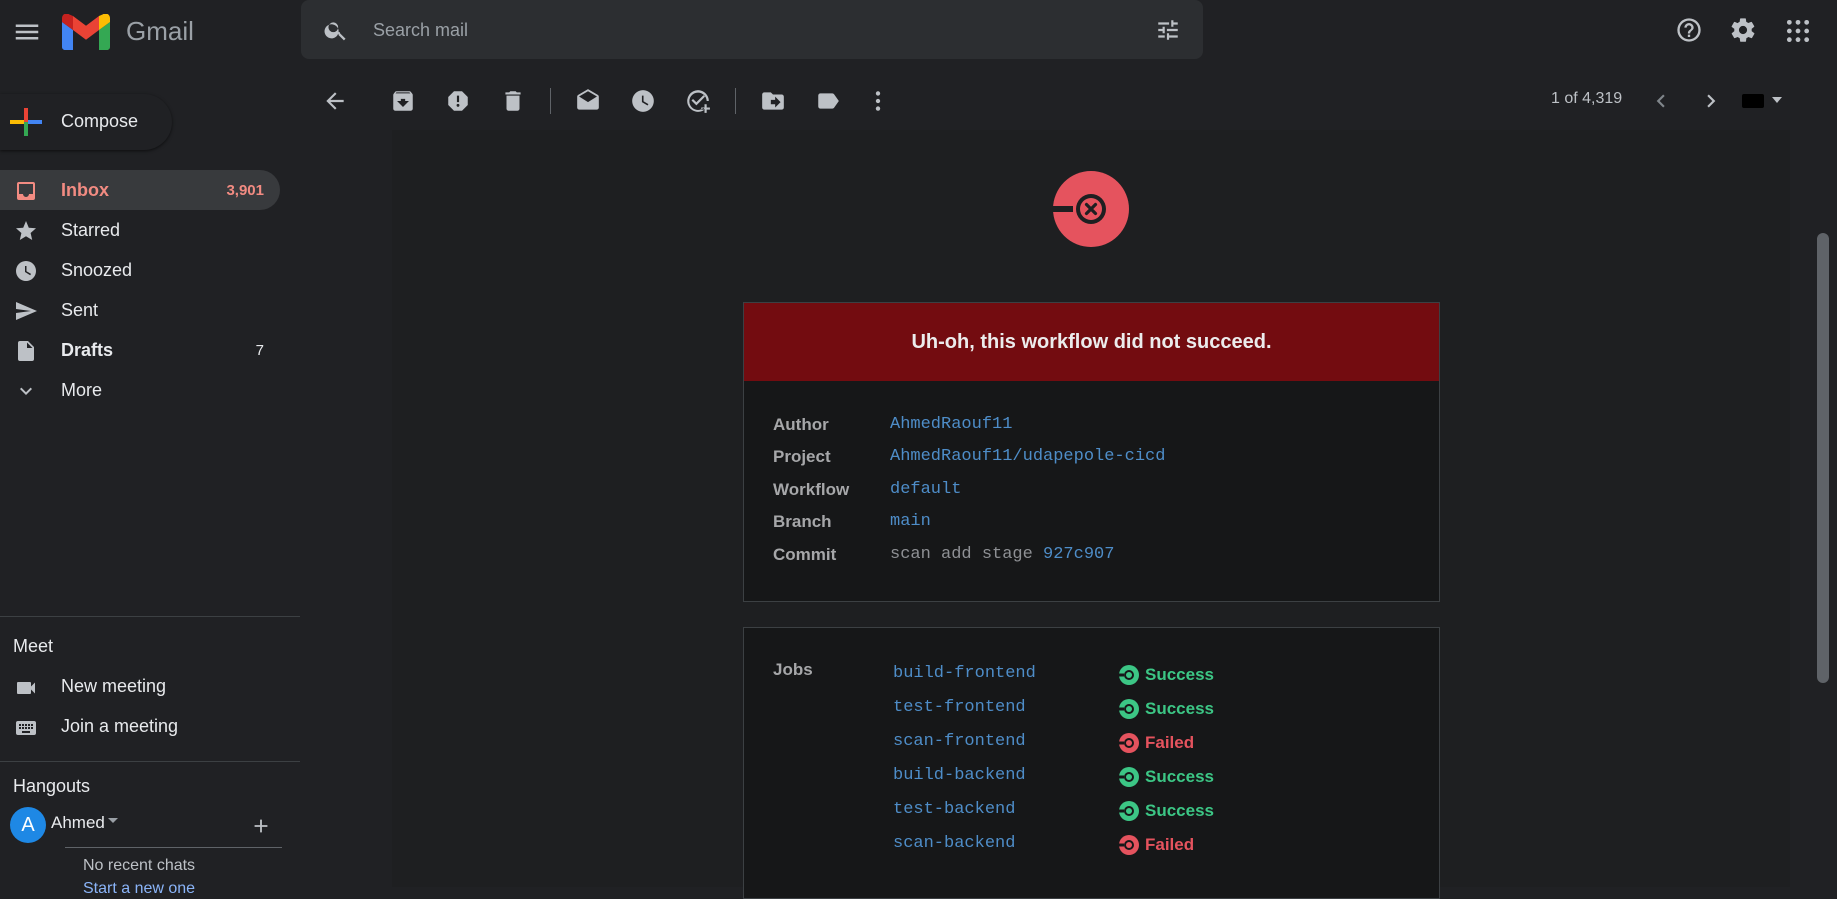  I want to click on commit-value: scan add stage 927c907, so click(1002, 554).